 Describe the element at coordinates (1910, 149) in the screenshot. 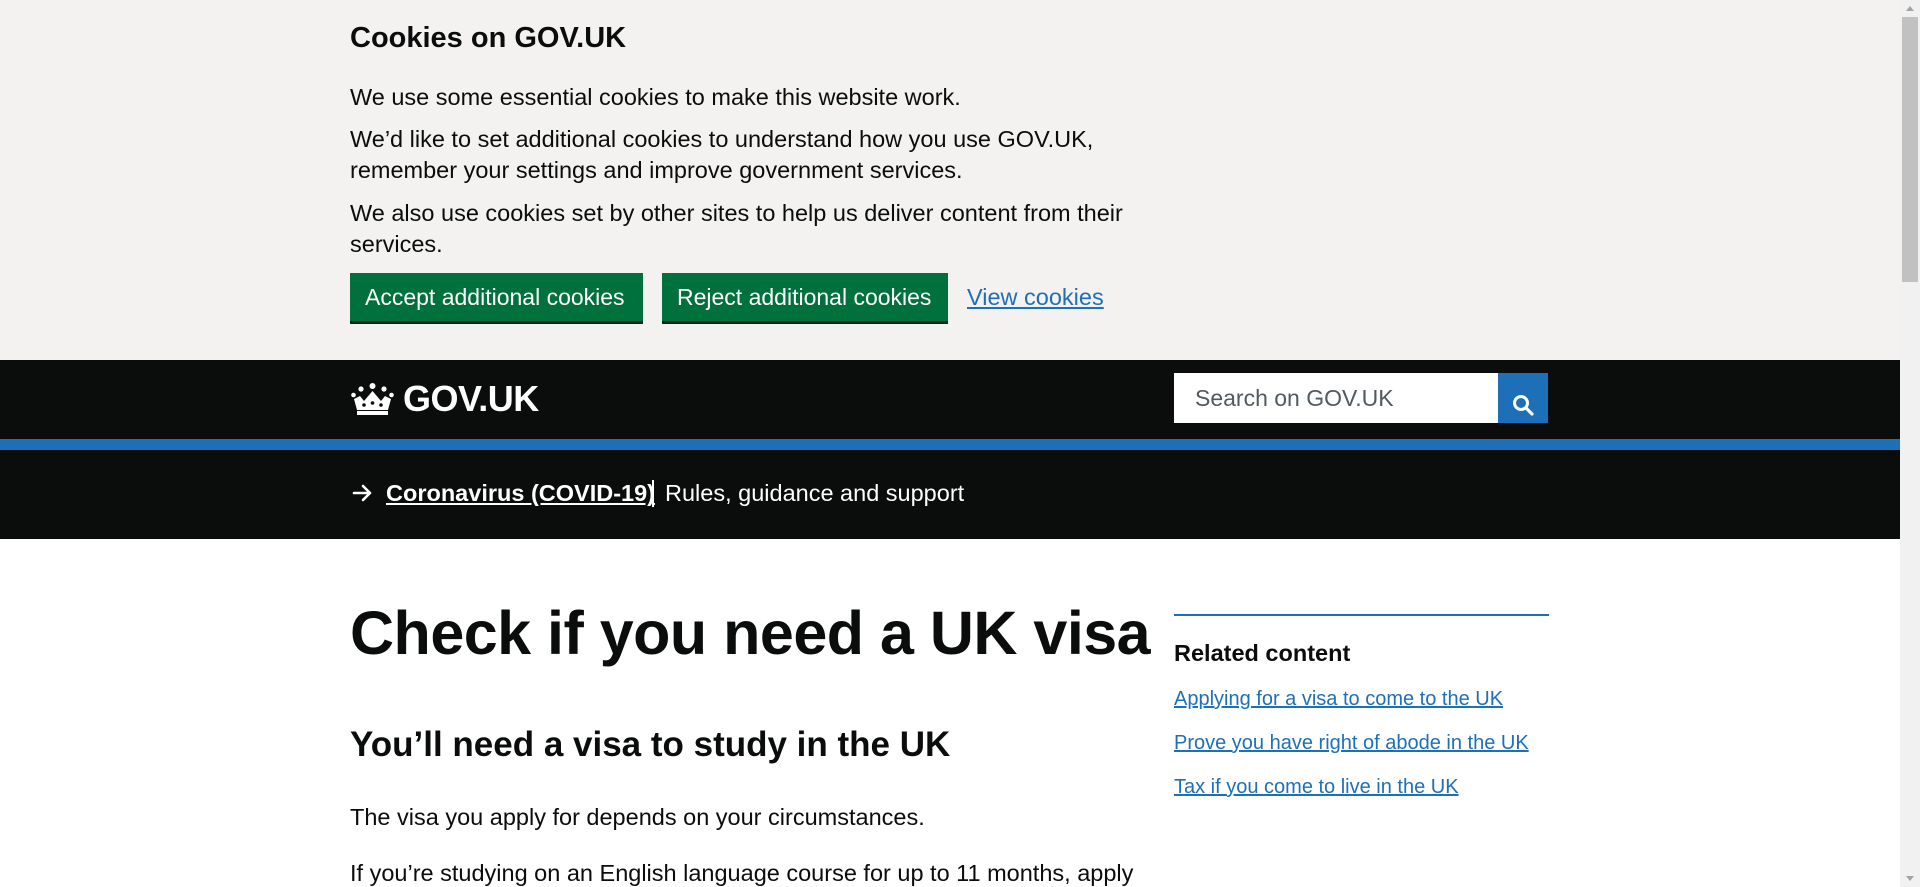

I see `scrollbar-thumb` at that location.